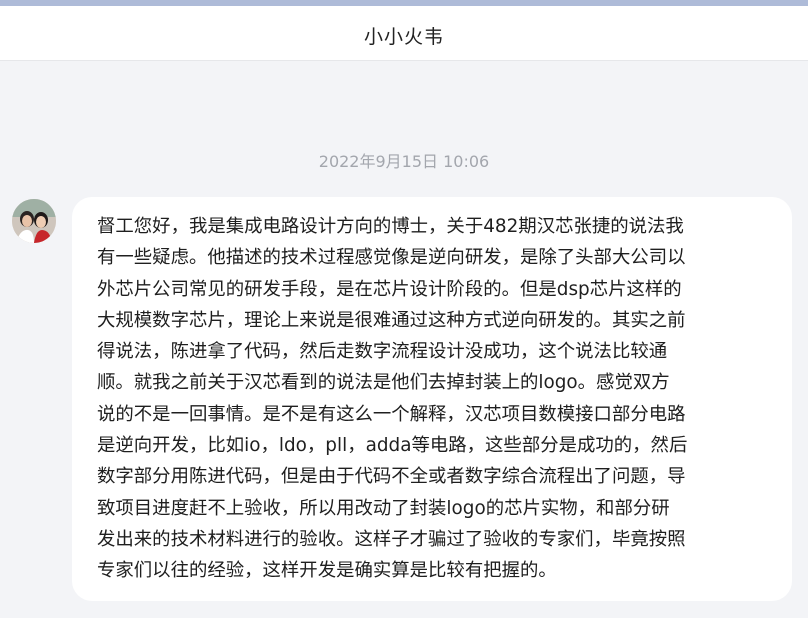 This screenshot has width=808, height=618. I want to click on message-line: 数字部分用陈进代码，但是由于代码不全或者数字综合流程出了问题，导, so click(391, 477).